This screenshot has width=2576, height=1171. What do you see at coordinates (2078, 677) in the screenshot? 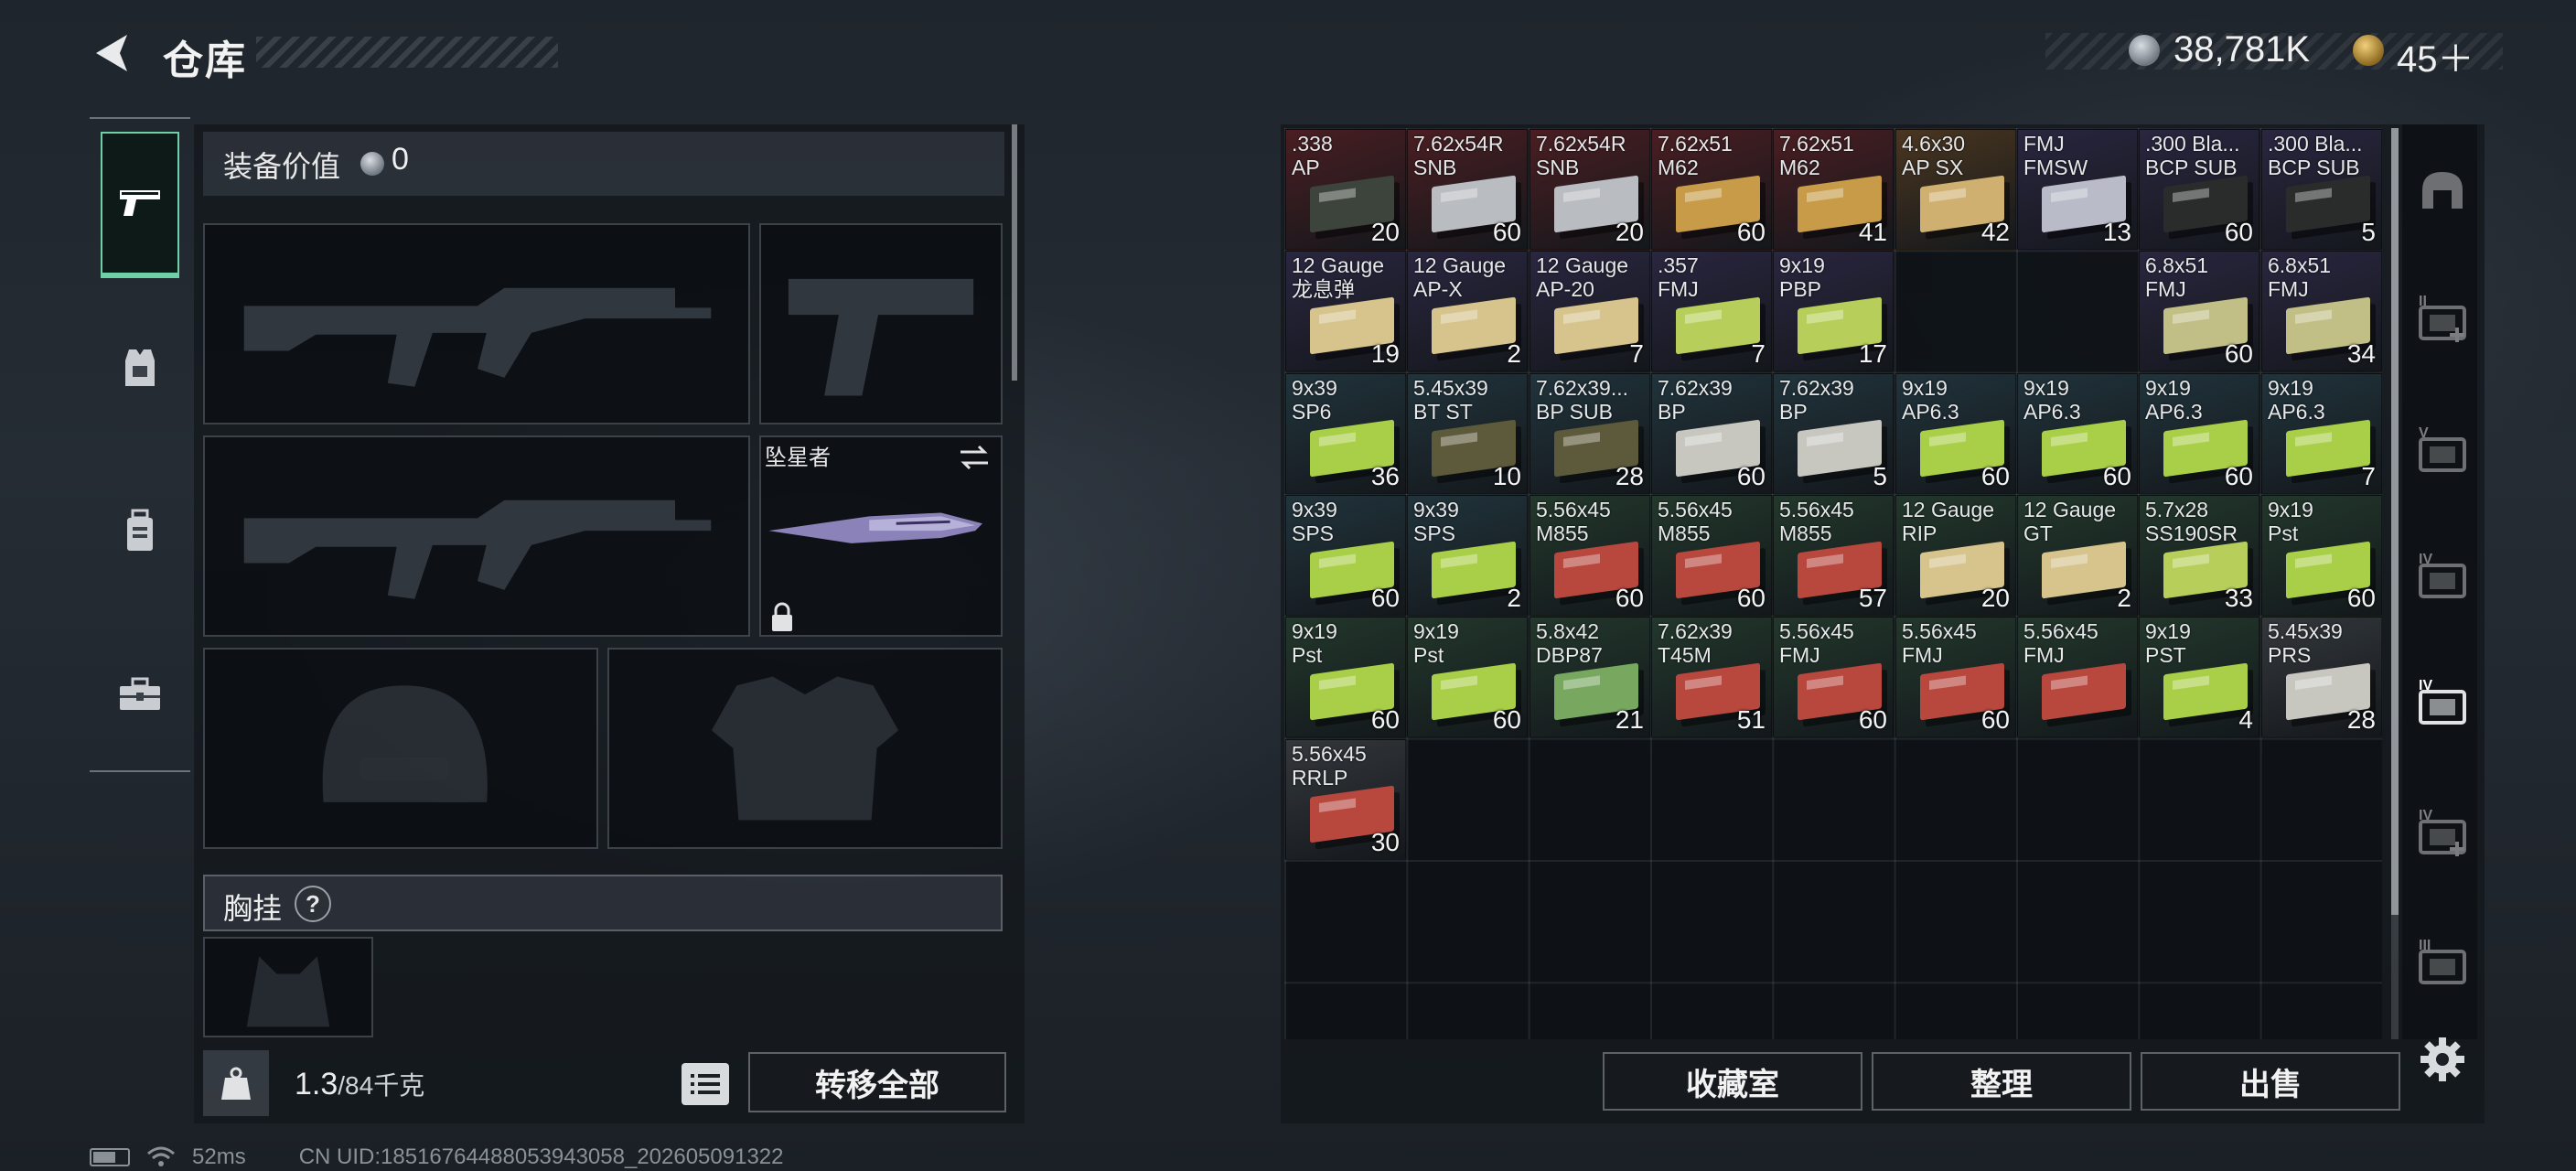
I see `storage-item: 5.56x45 FMJ` at bounding box center [2078, 677].